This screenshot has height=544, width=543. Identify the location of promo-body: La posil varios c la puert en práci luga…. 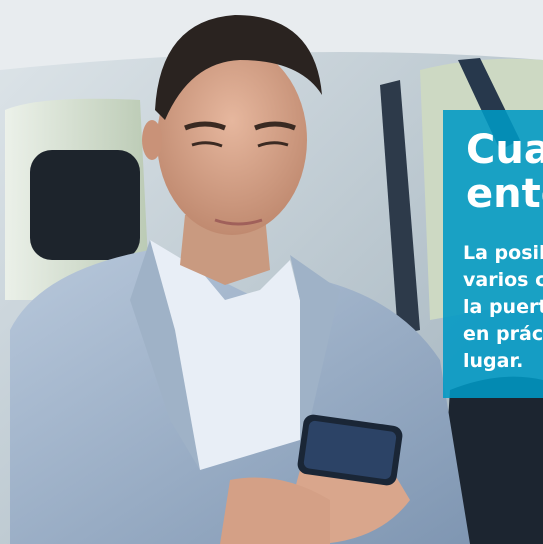
(503, 307).